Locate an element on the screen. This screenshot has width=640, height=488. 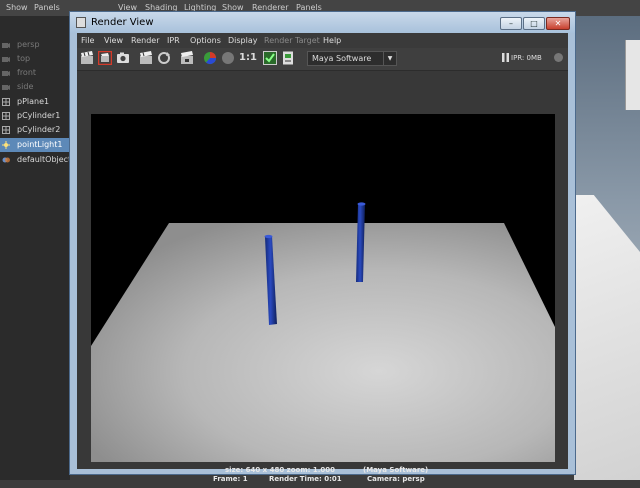
chevron-down-icon: ▼ is located at coordinates (389, 58).